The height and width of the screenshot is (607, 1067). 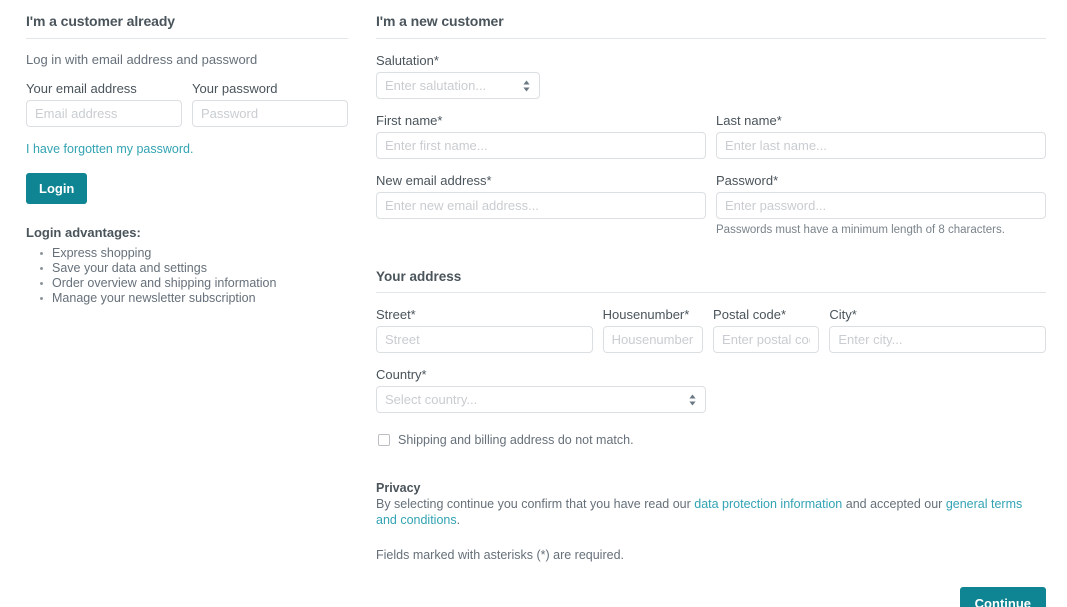 What do you see at coordinates (843, 314) in the screenshot?
I see `city-label: City*` at bounding box center [843, 314].